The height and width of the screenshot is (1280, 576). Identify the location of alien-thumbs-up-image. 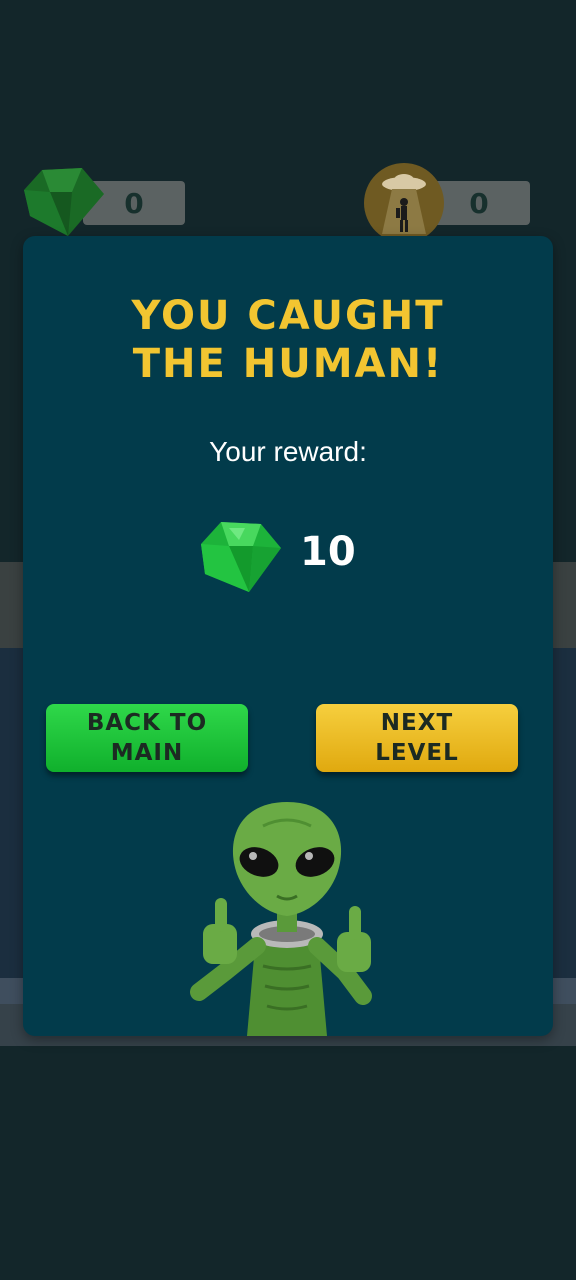
(287, 916).